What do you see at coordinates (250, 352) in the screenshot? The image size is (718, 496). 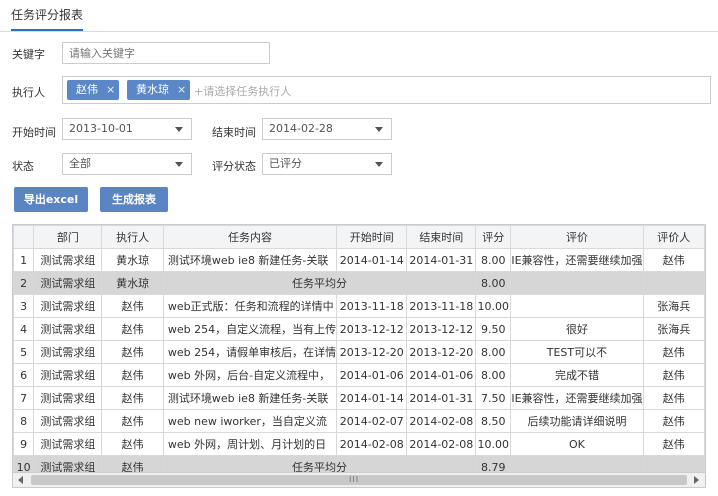 I see `cell-content: web 254，请假单审核后，在详情` at bounding box center [250, 352].